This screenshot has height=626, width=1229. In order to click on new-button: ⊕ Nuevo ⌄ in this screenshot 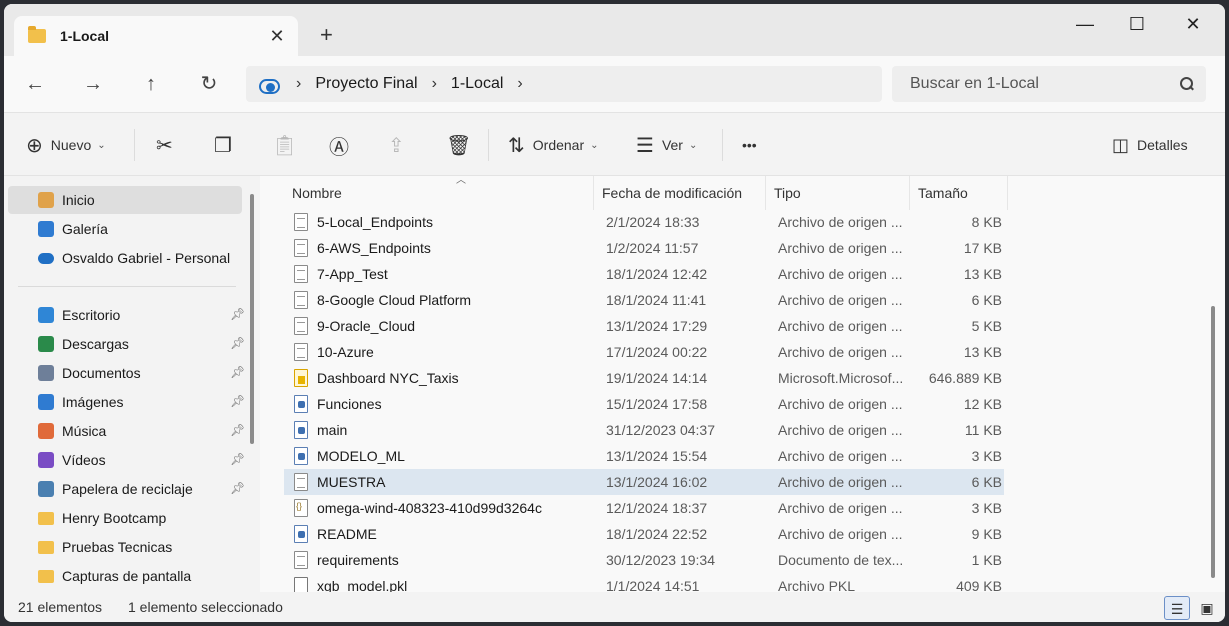, I will do `click(66, 145)`.